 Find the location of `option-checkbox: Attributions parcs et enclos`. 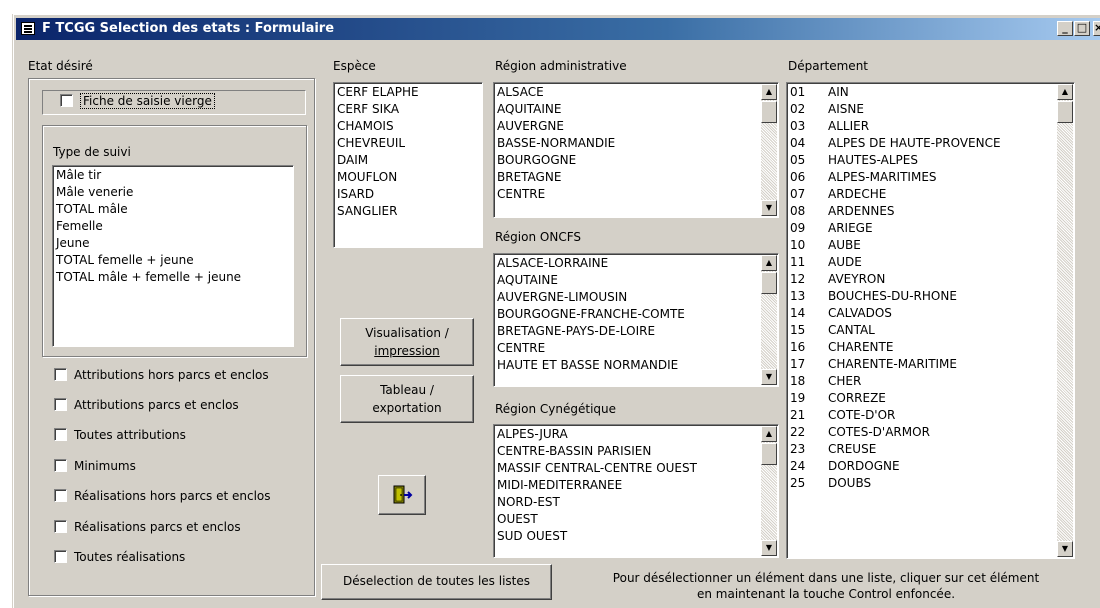

option-checkbox: Attributions parcs et enclos is located at coordinates (146, 405).